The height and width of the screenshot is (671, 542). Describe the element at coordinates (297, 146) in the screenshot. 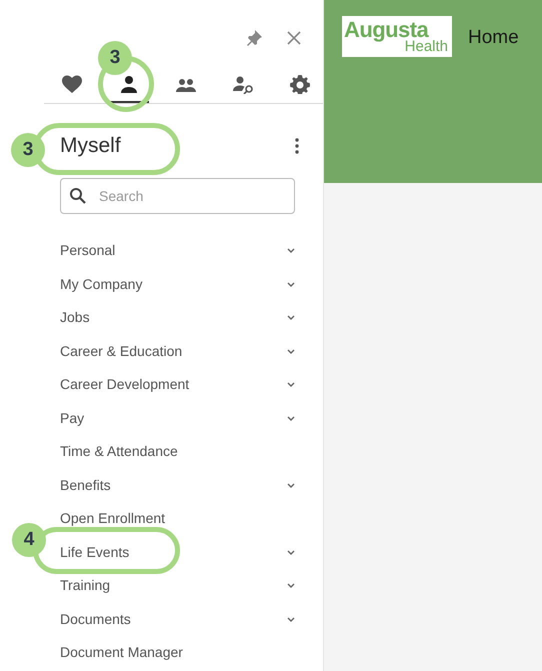

I see `more-options-icon` at that location.